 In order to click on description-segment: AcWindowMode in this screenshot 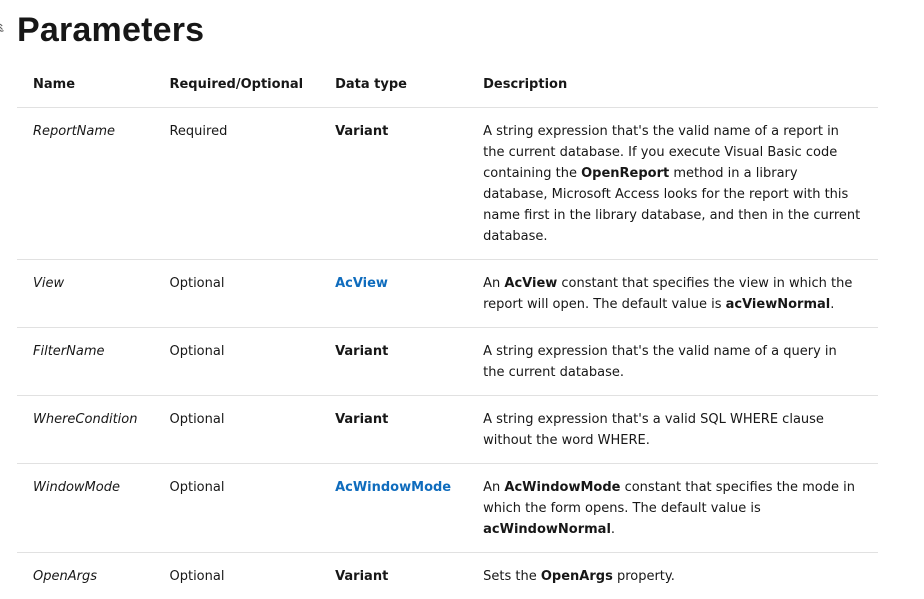, I will do `click(562, 487)`.